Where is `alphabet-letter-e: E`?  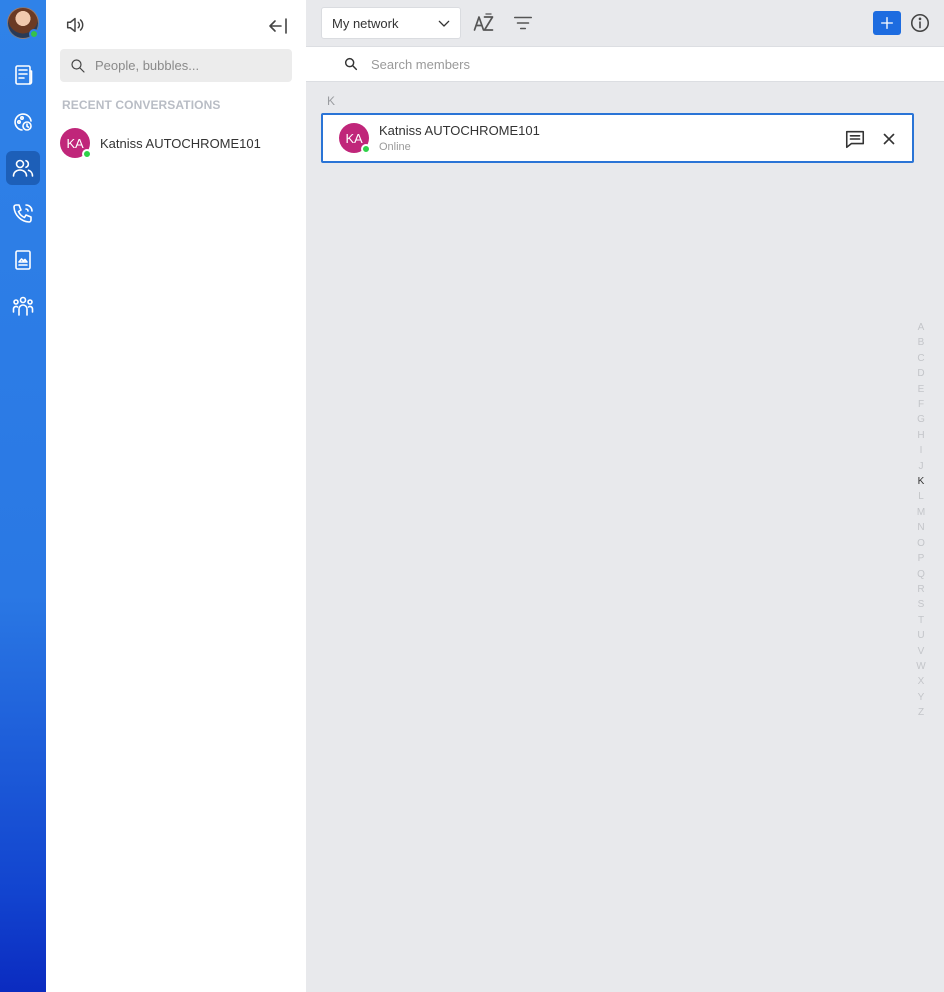 alphabet-letter-e: E is located at coordinates (921, 389).